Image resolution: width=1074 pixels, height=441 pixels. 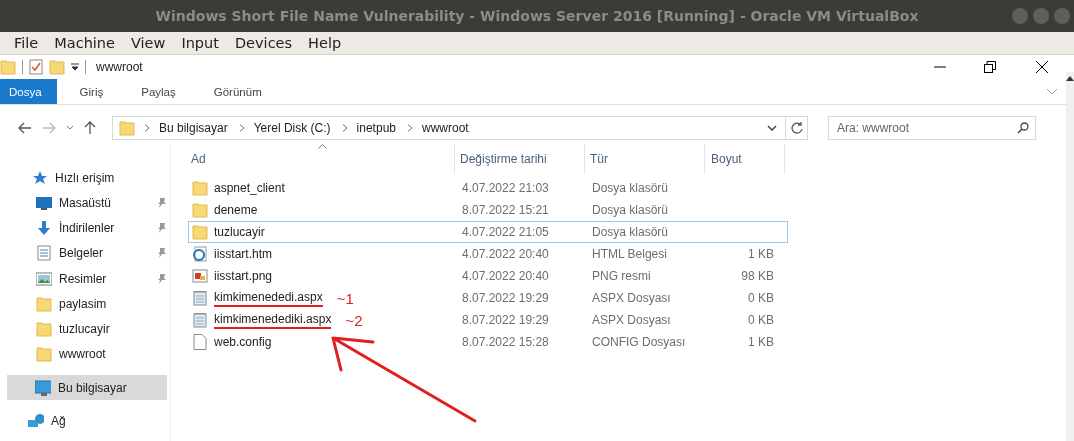 What do you see at coordinates (237, 91) in the screenshot?
I see `ribbon-tab: Görünüm` at bounding box center [237, 91].